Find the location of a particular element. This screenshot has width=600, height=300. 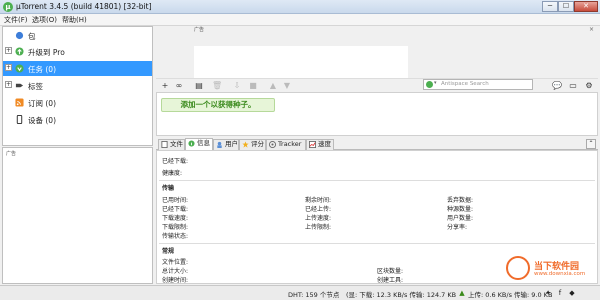

sidebar-ad-panel: 广告 is located at coordinates (77, 215).